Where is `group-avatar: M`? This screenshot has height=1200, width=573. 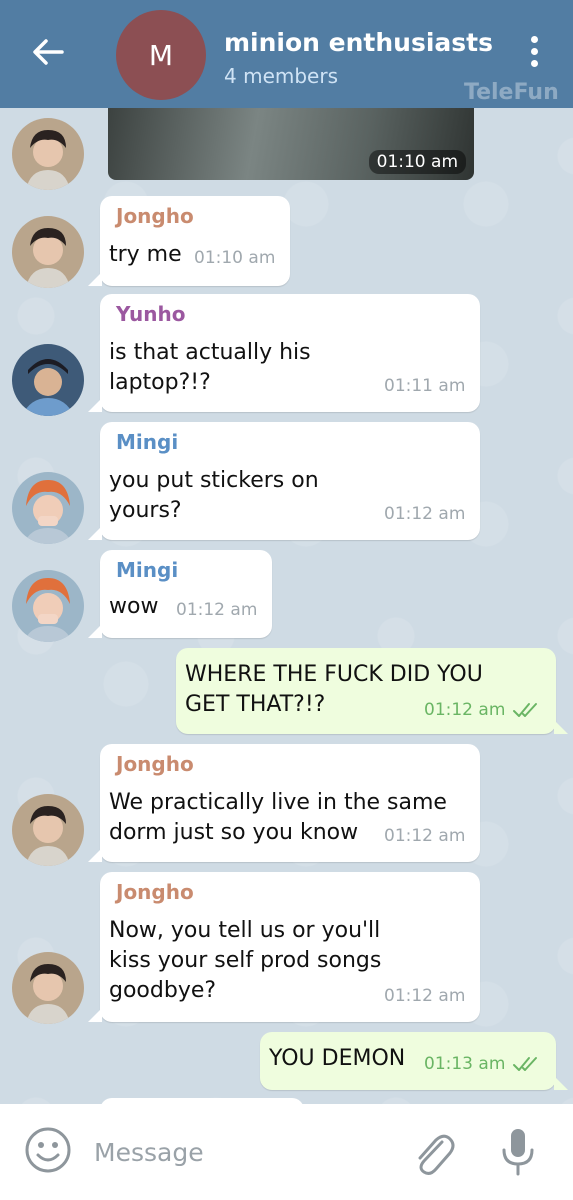 group-avatar: M is located at coordinates (161, 55).